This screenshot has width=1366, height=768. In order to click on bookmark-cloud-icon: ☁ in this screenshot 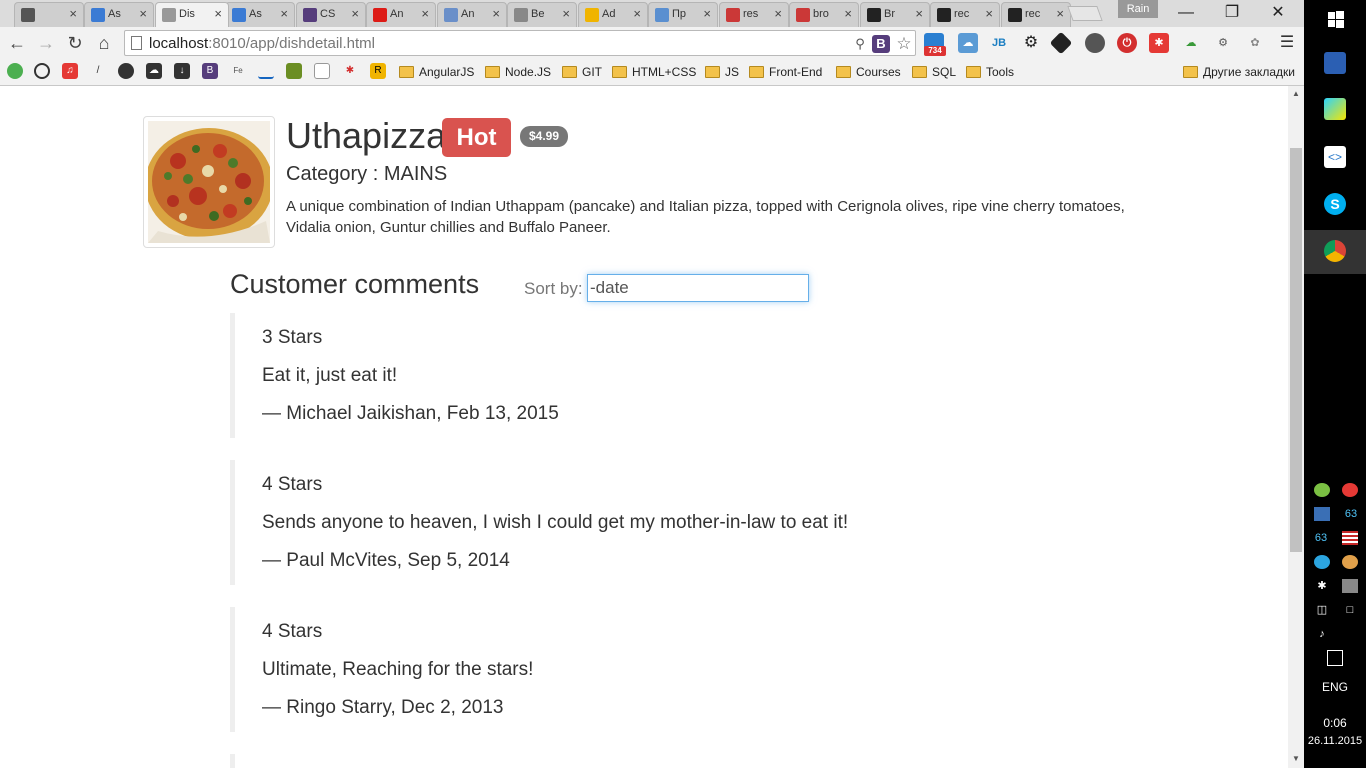, I will do `click(154, 71)`.